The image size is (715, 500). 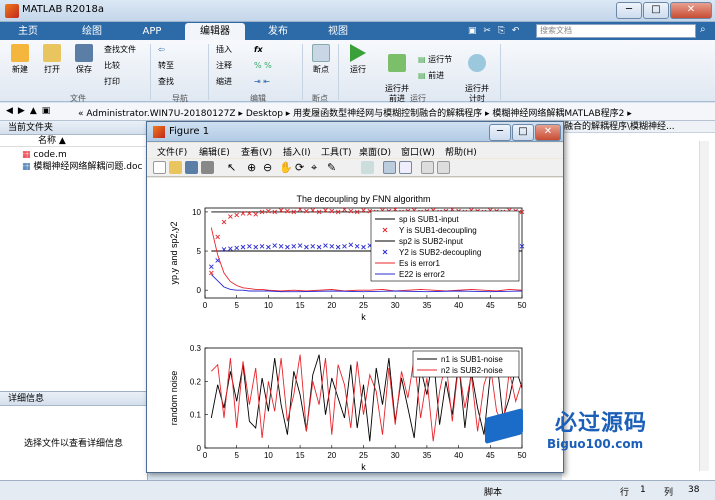 I want to click on find-button: 查找, so click(x=166, y=82).